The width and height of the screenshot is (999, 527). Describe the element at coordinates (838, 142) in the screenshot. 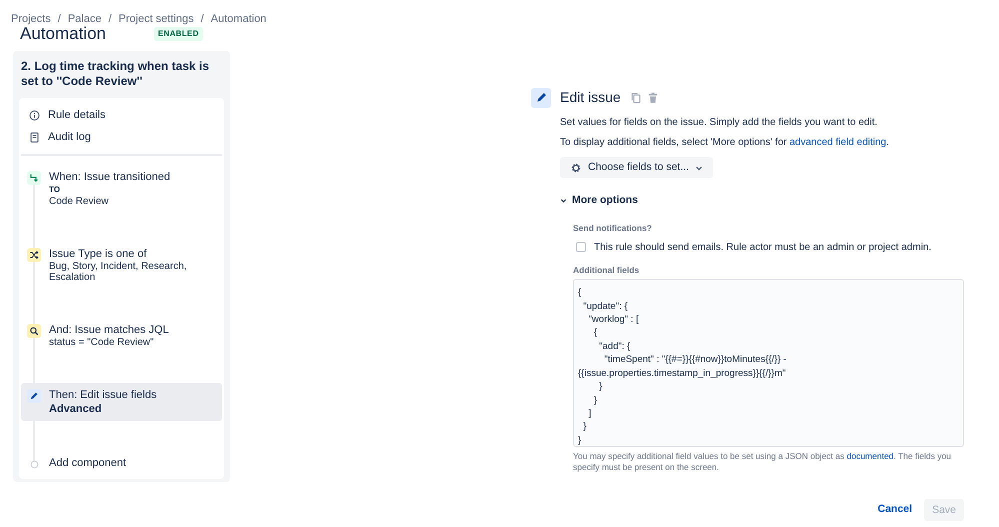

I see `link: advanced field editing` at that location.